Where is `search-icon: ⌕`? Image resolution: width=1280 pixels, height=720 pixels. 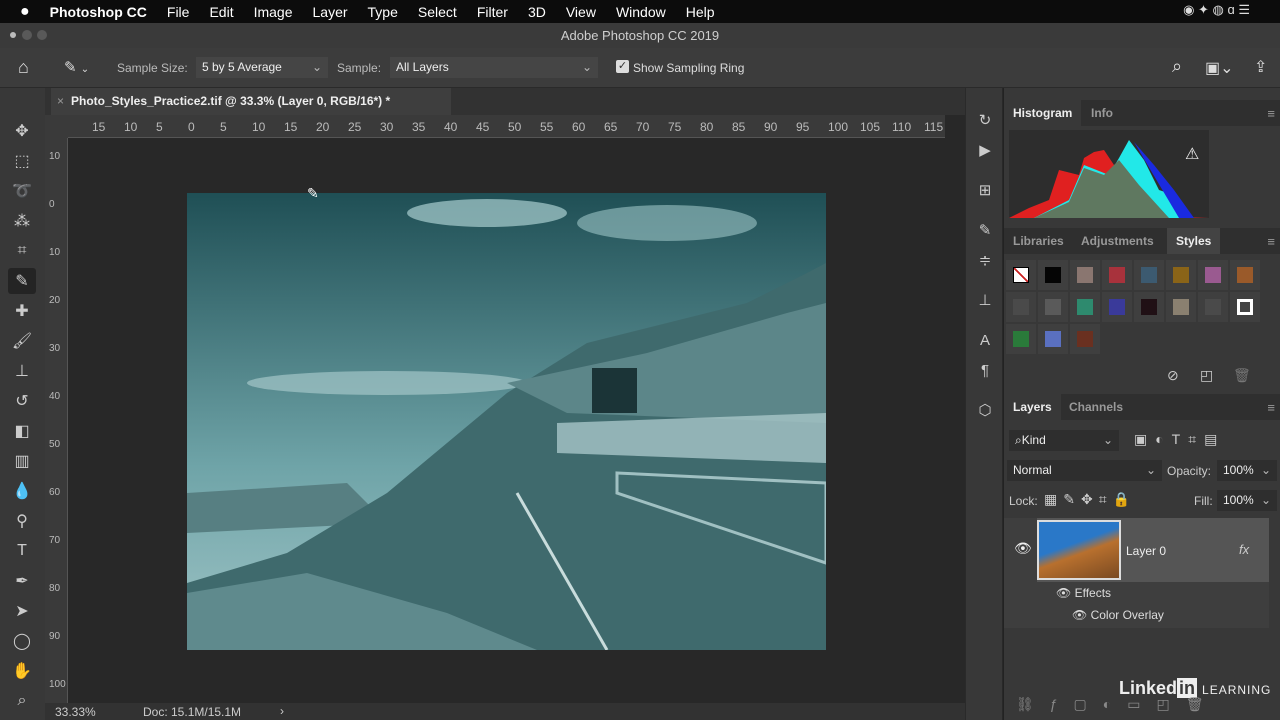
search-icon: ⌕ is located at coordinates (1177, 66).